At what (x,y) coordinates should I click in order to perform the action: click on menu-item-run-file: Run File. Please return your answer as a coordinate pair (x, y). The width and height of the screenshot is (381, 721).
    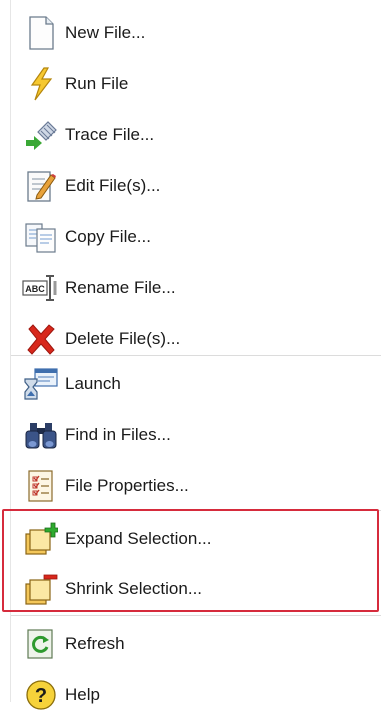
    Looking at the image, I should click on (196, 84).